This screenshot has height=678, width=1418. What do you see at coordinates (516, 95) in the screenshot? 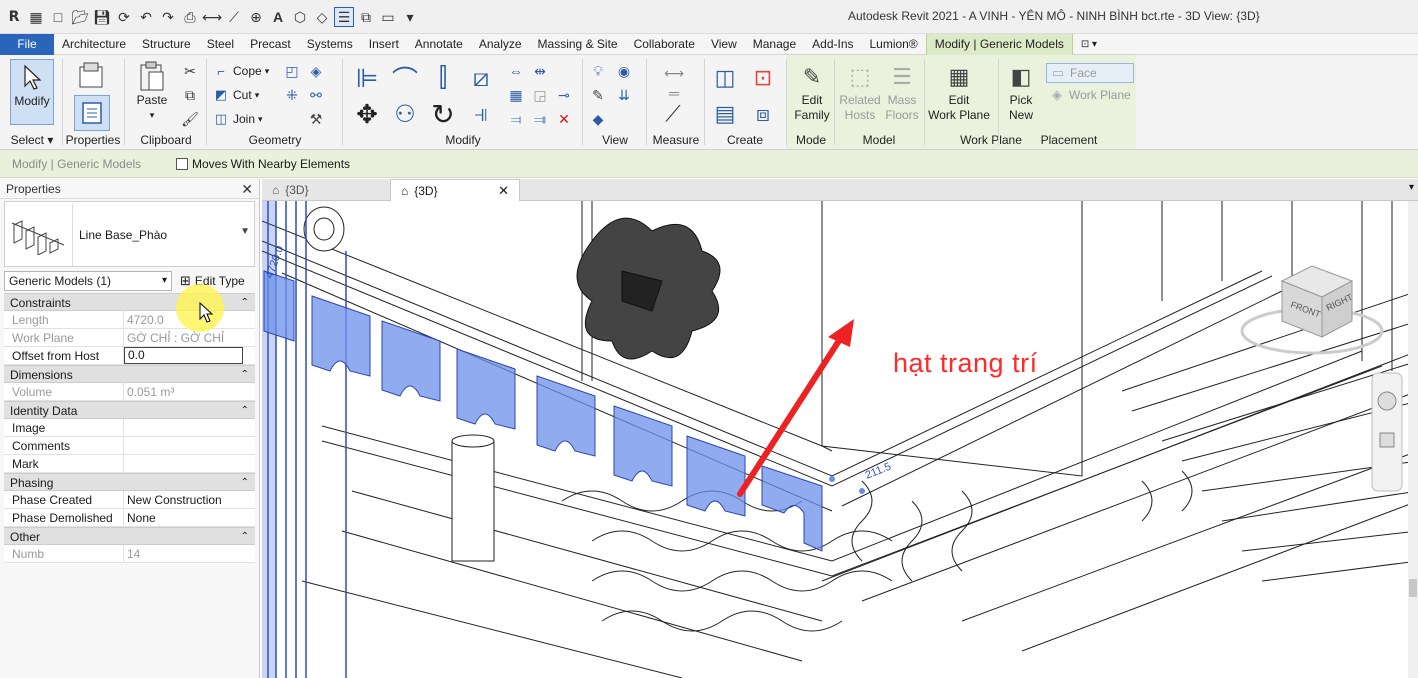
I see `array-icon: ▦` at bounding box center [516, 95].